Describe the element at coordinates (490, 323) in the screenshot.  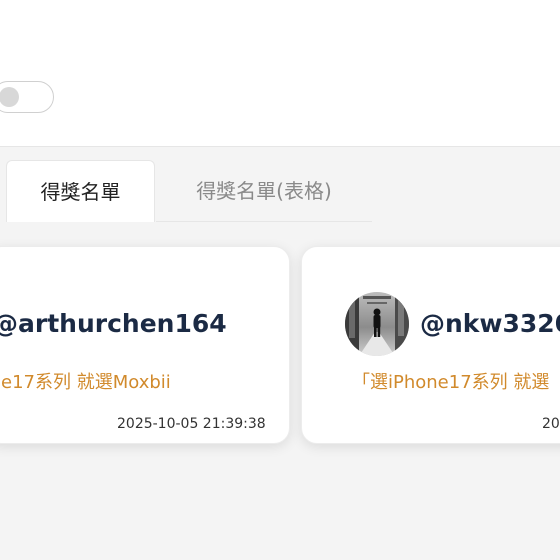
I see `winner-username: @nkw3320` at that location.